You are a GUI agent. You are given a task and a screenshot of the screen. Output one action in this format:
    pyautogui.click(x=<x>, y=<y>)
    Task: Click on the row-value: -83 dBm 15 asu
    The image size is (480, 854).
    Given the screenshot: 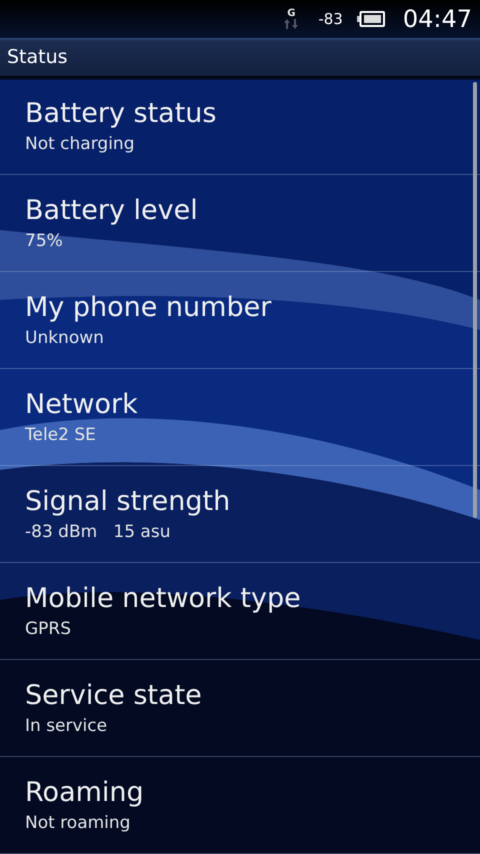 What is the action you would take?
    pyautogui.click(x=98, y=532)
    